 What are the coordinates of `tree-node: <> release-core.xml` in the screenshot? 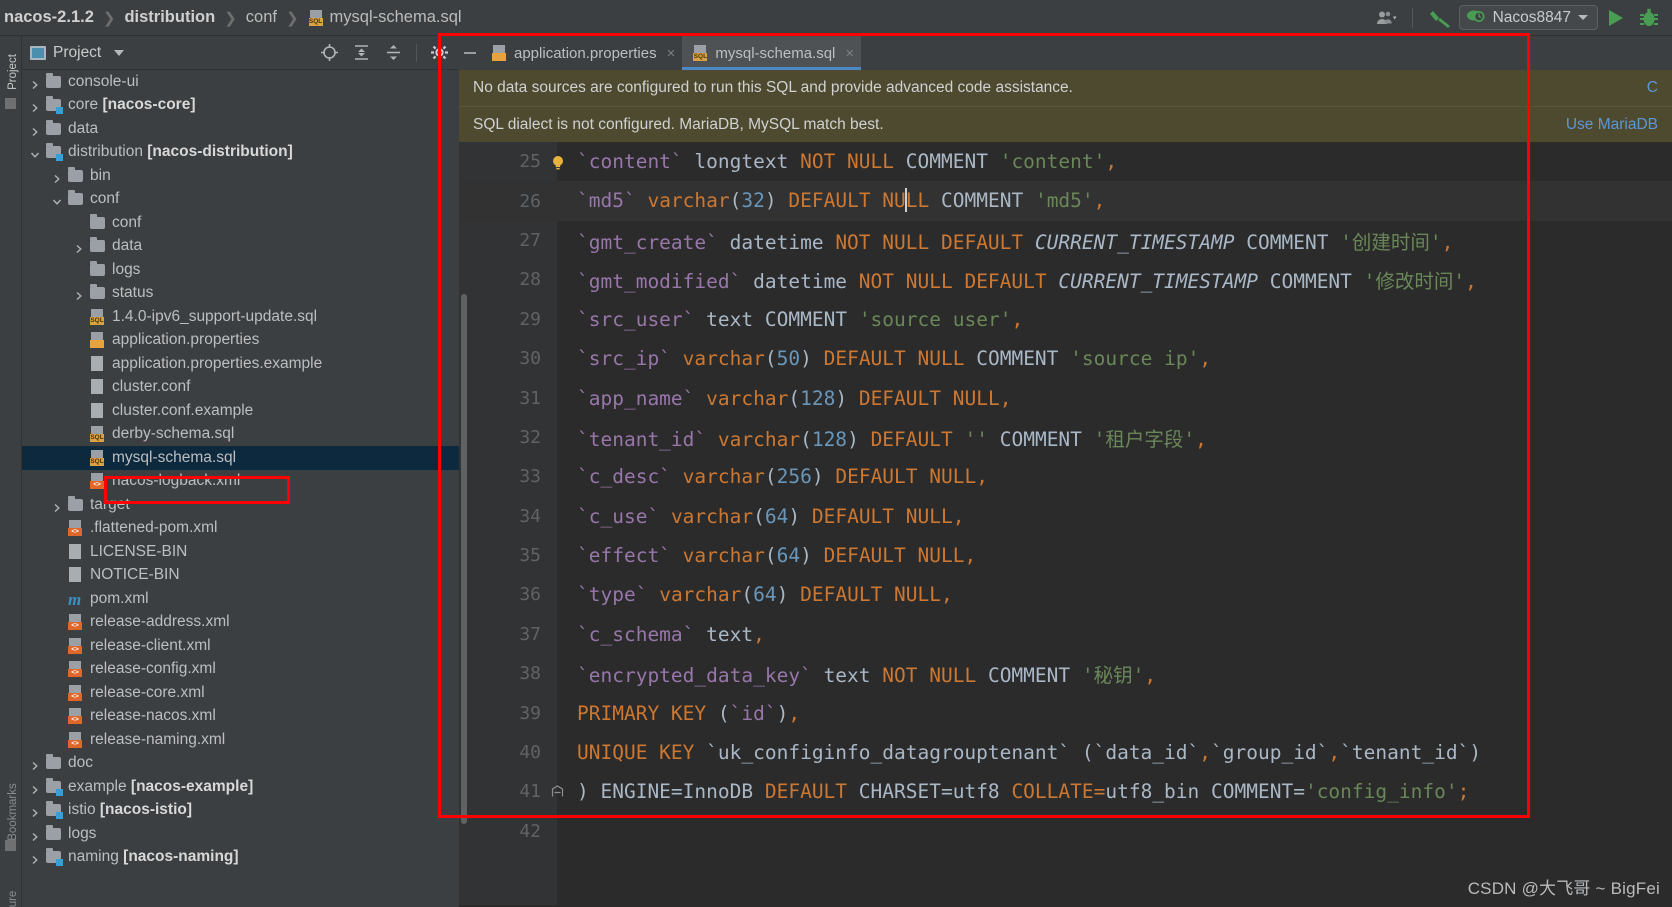 It's located at (240, 693).